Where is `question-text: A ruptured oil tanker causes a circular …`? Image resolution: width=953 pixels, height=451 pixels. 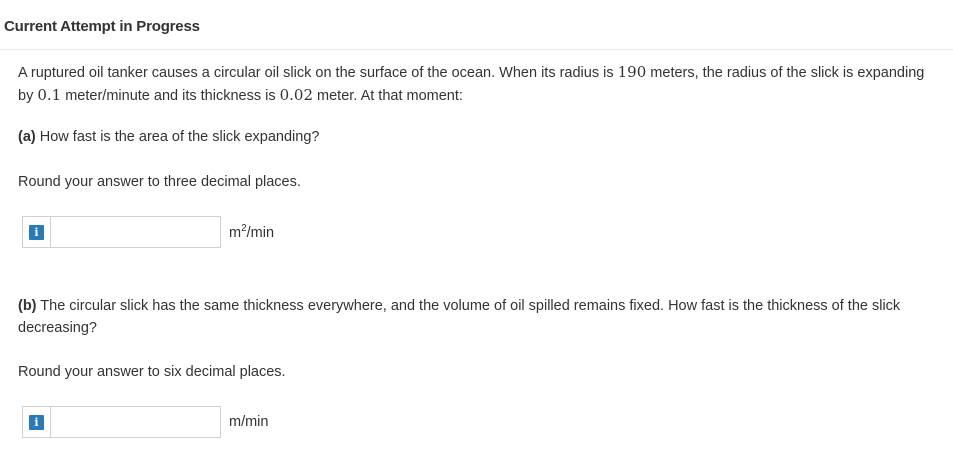 question-text: A ruptured oil tanker causes a circular … is located at coordinates (475, 84).